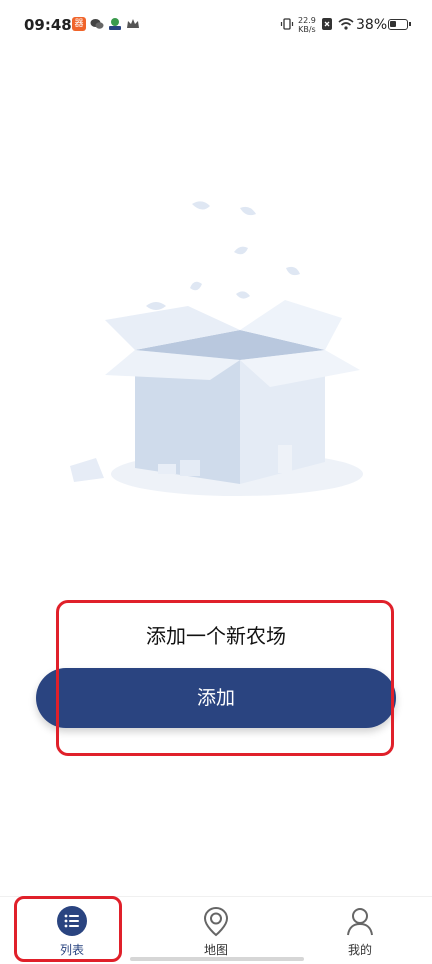  I want to click on wechat-icon, so click(97, 24).